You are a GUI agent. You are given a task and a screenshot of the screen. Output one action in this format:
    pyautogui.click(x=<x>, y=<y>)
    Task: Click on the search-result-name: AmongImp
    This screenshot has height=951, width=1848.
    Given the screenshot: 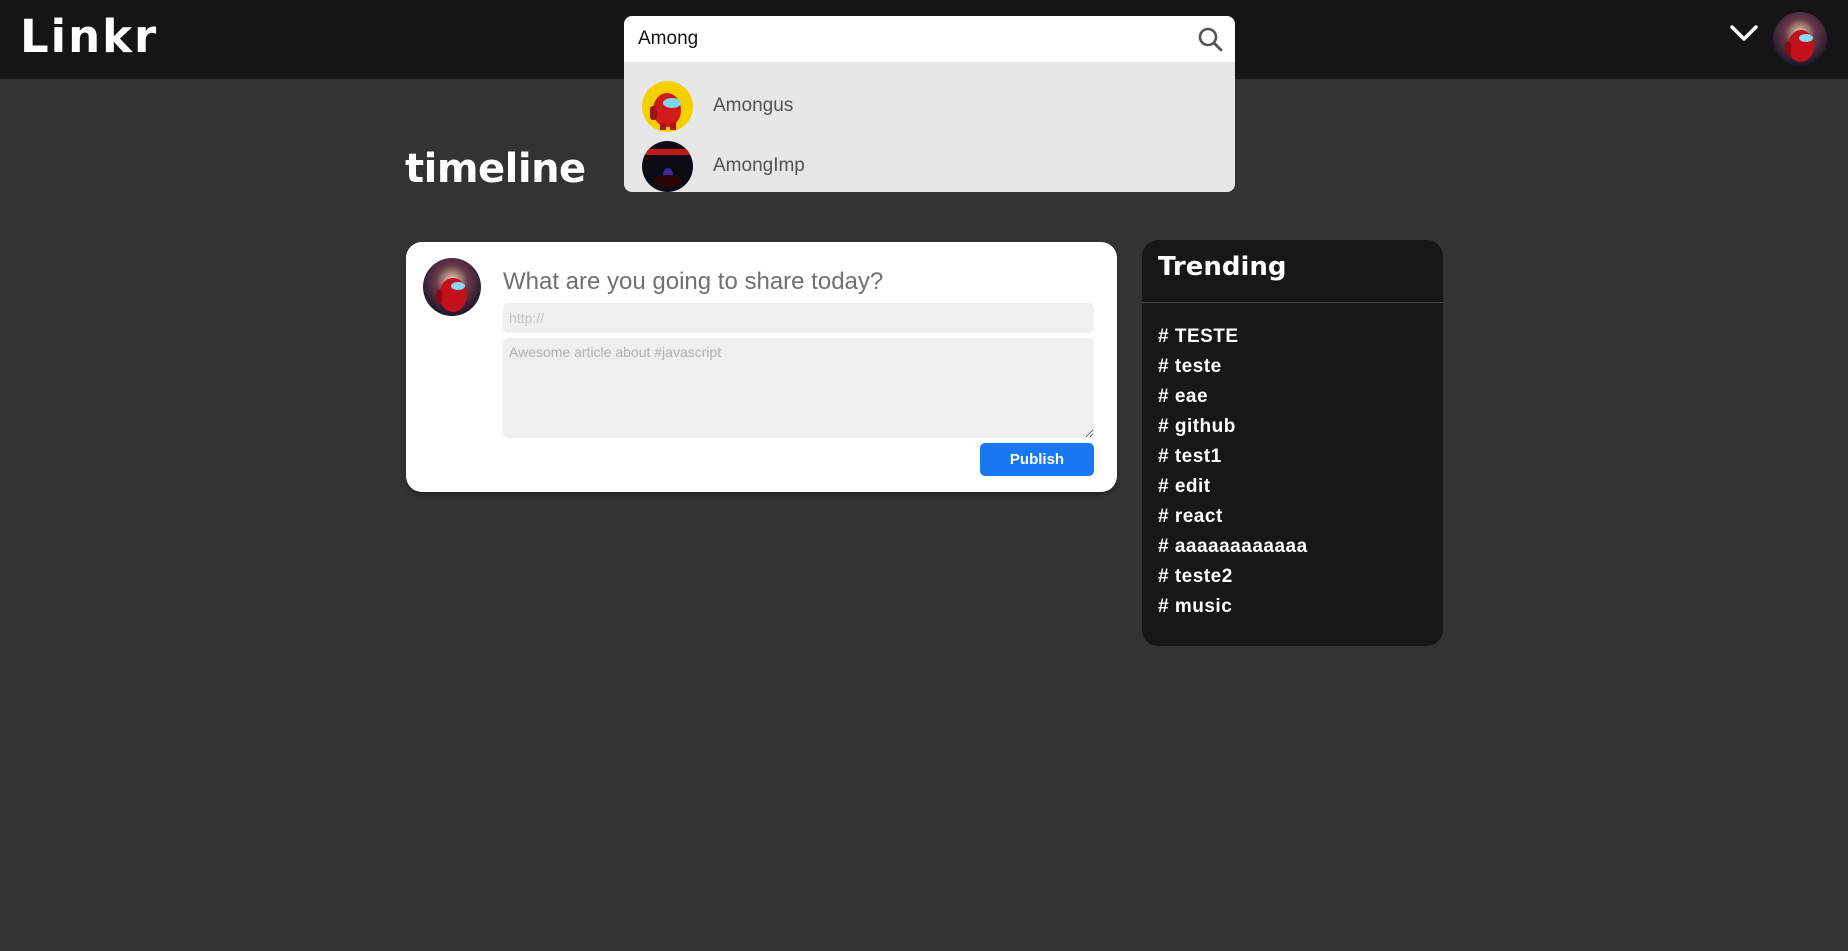 What is the action you would take?
    pyautogui.click(x=759, y=165)
    